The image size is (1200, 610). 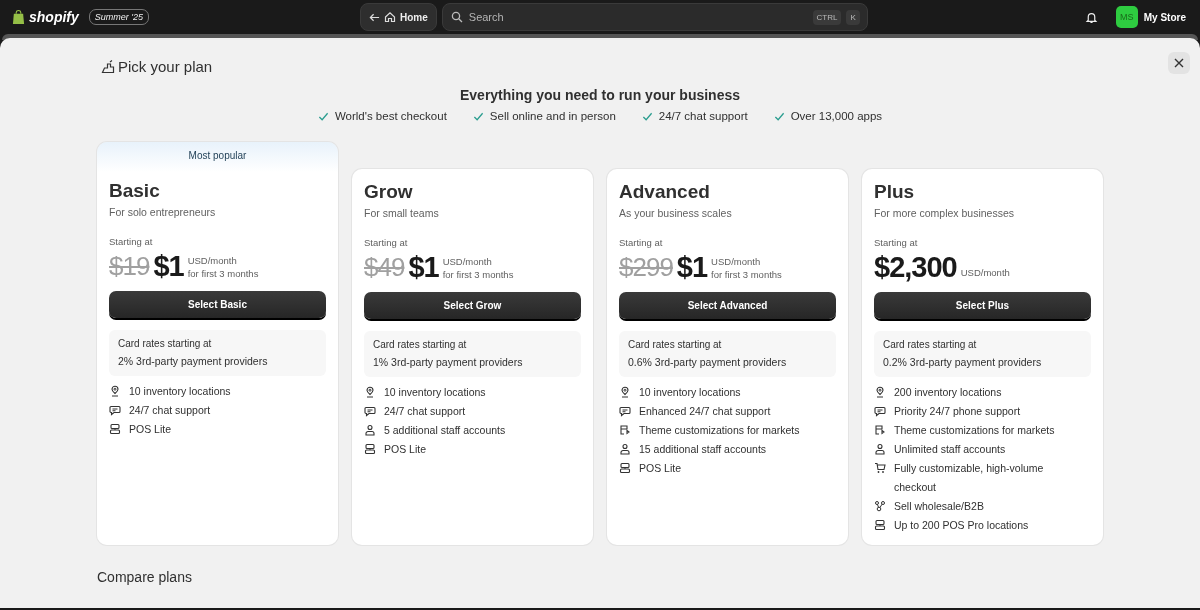 What do you see at coordinates (118, 17) in the screenshot?
I see `edition-badge: Summer '25` at bounding box center [118, 17].